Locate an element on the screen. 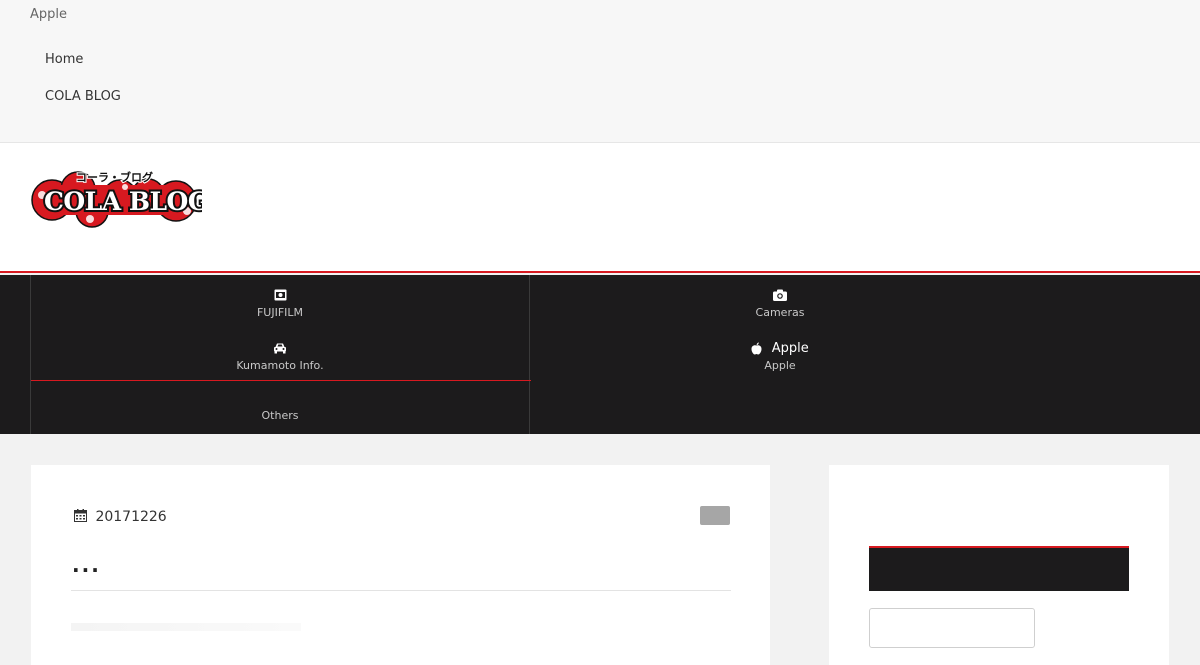  nav-link-home: Home is located at coordinates (64, 59).